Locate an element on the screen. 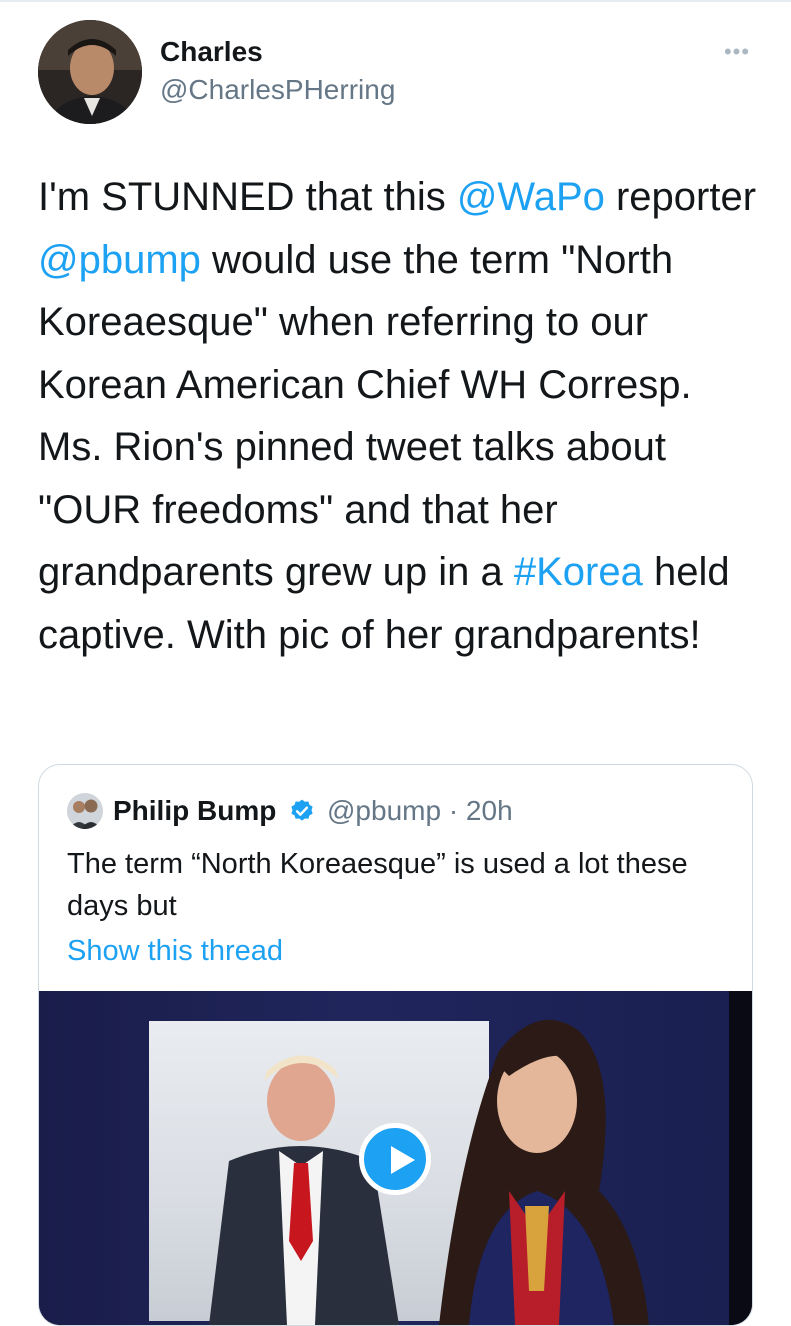 This screenshot has height=1326, width=791. author-avatar is located at coordinates (90, 72).